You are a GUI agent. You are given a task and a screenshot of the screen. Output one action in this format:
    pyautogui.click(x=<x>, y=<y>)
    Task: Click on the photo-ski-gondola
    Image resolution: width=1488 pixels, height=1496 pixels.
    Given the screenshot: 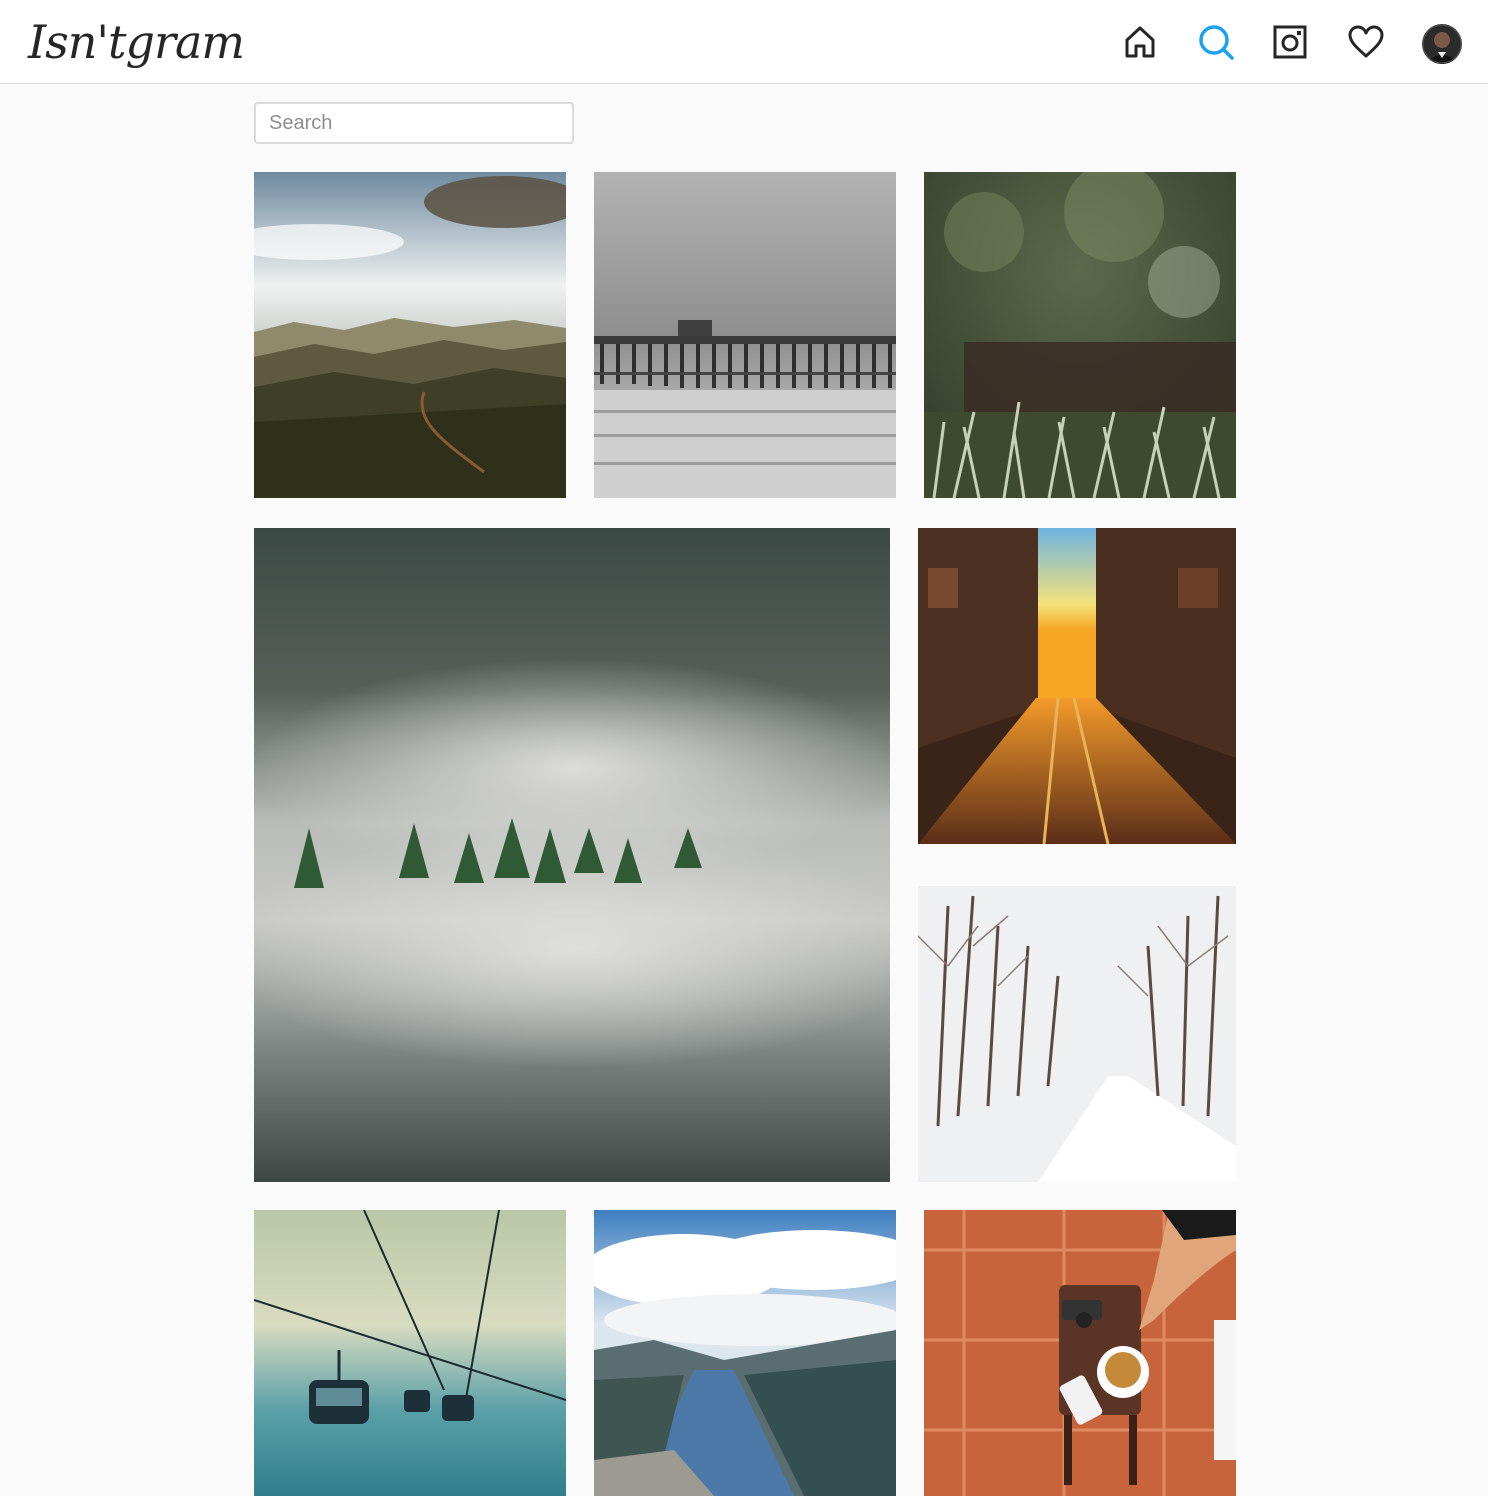 What is the action you would take?
    pyautogui.click(x=410, y=1353)
    